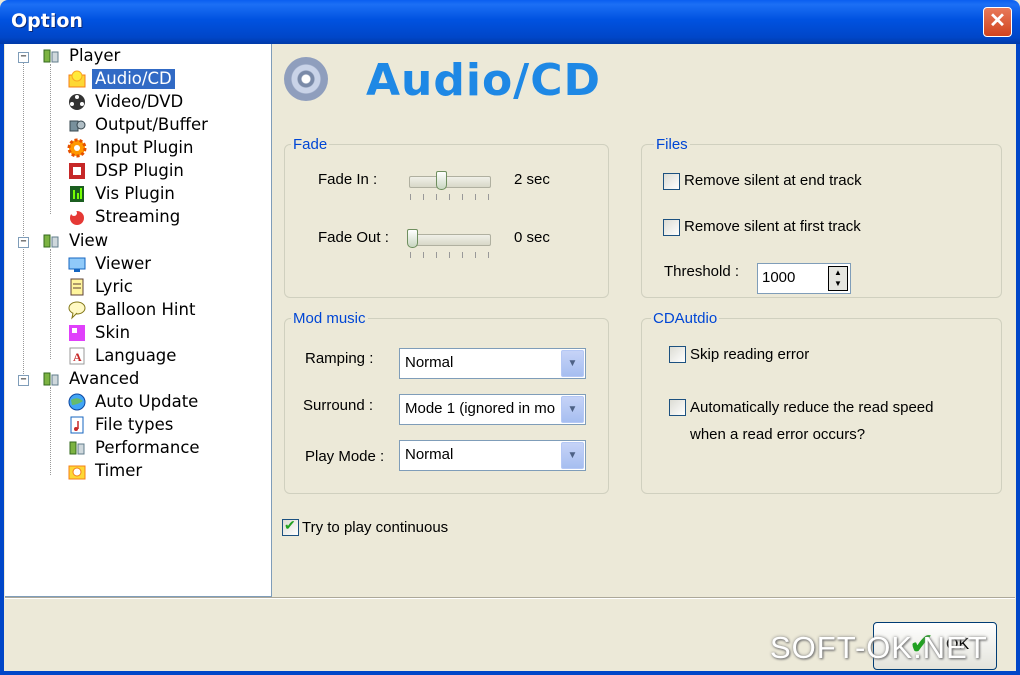  I want to click on tree-item-lyric: Lyric, so click(101, 287).